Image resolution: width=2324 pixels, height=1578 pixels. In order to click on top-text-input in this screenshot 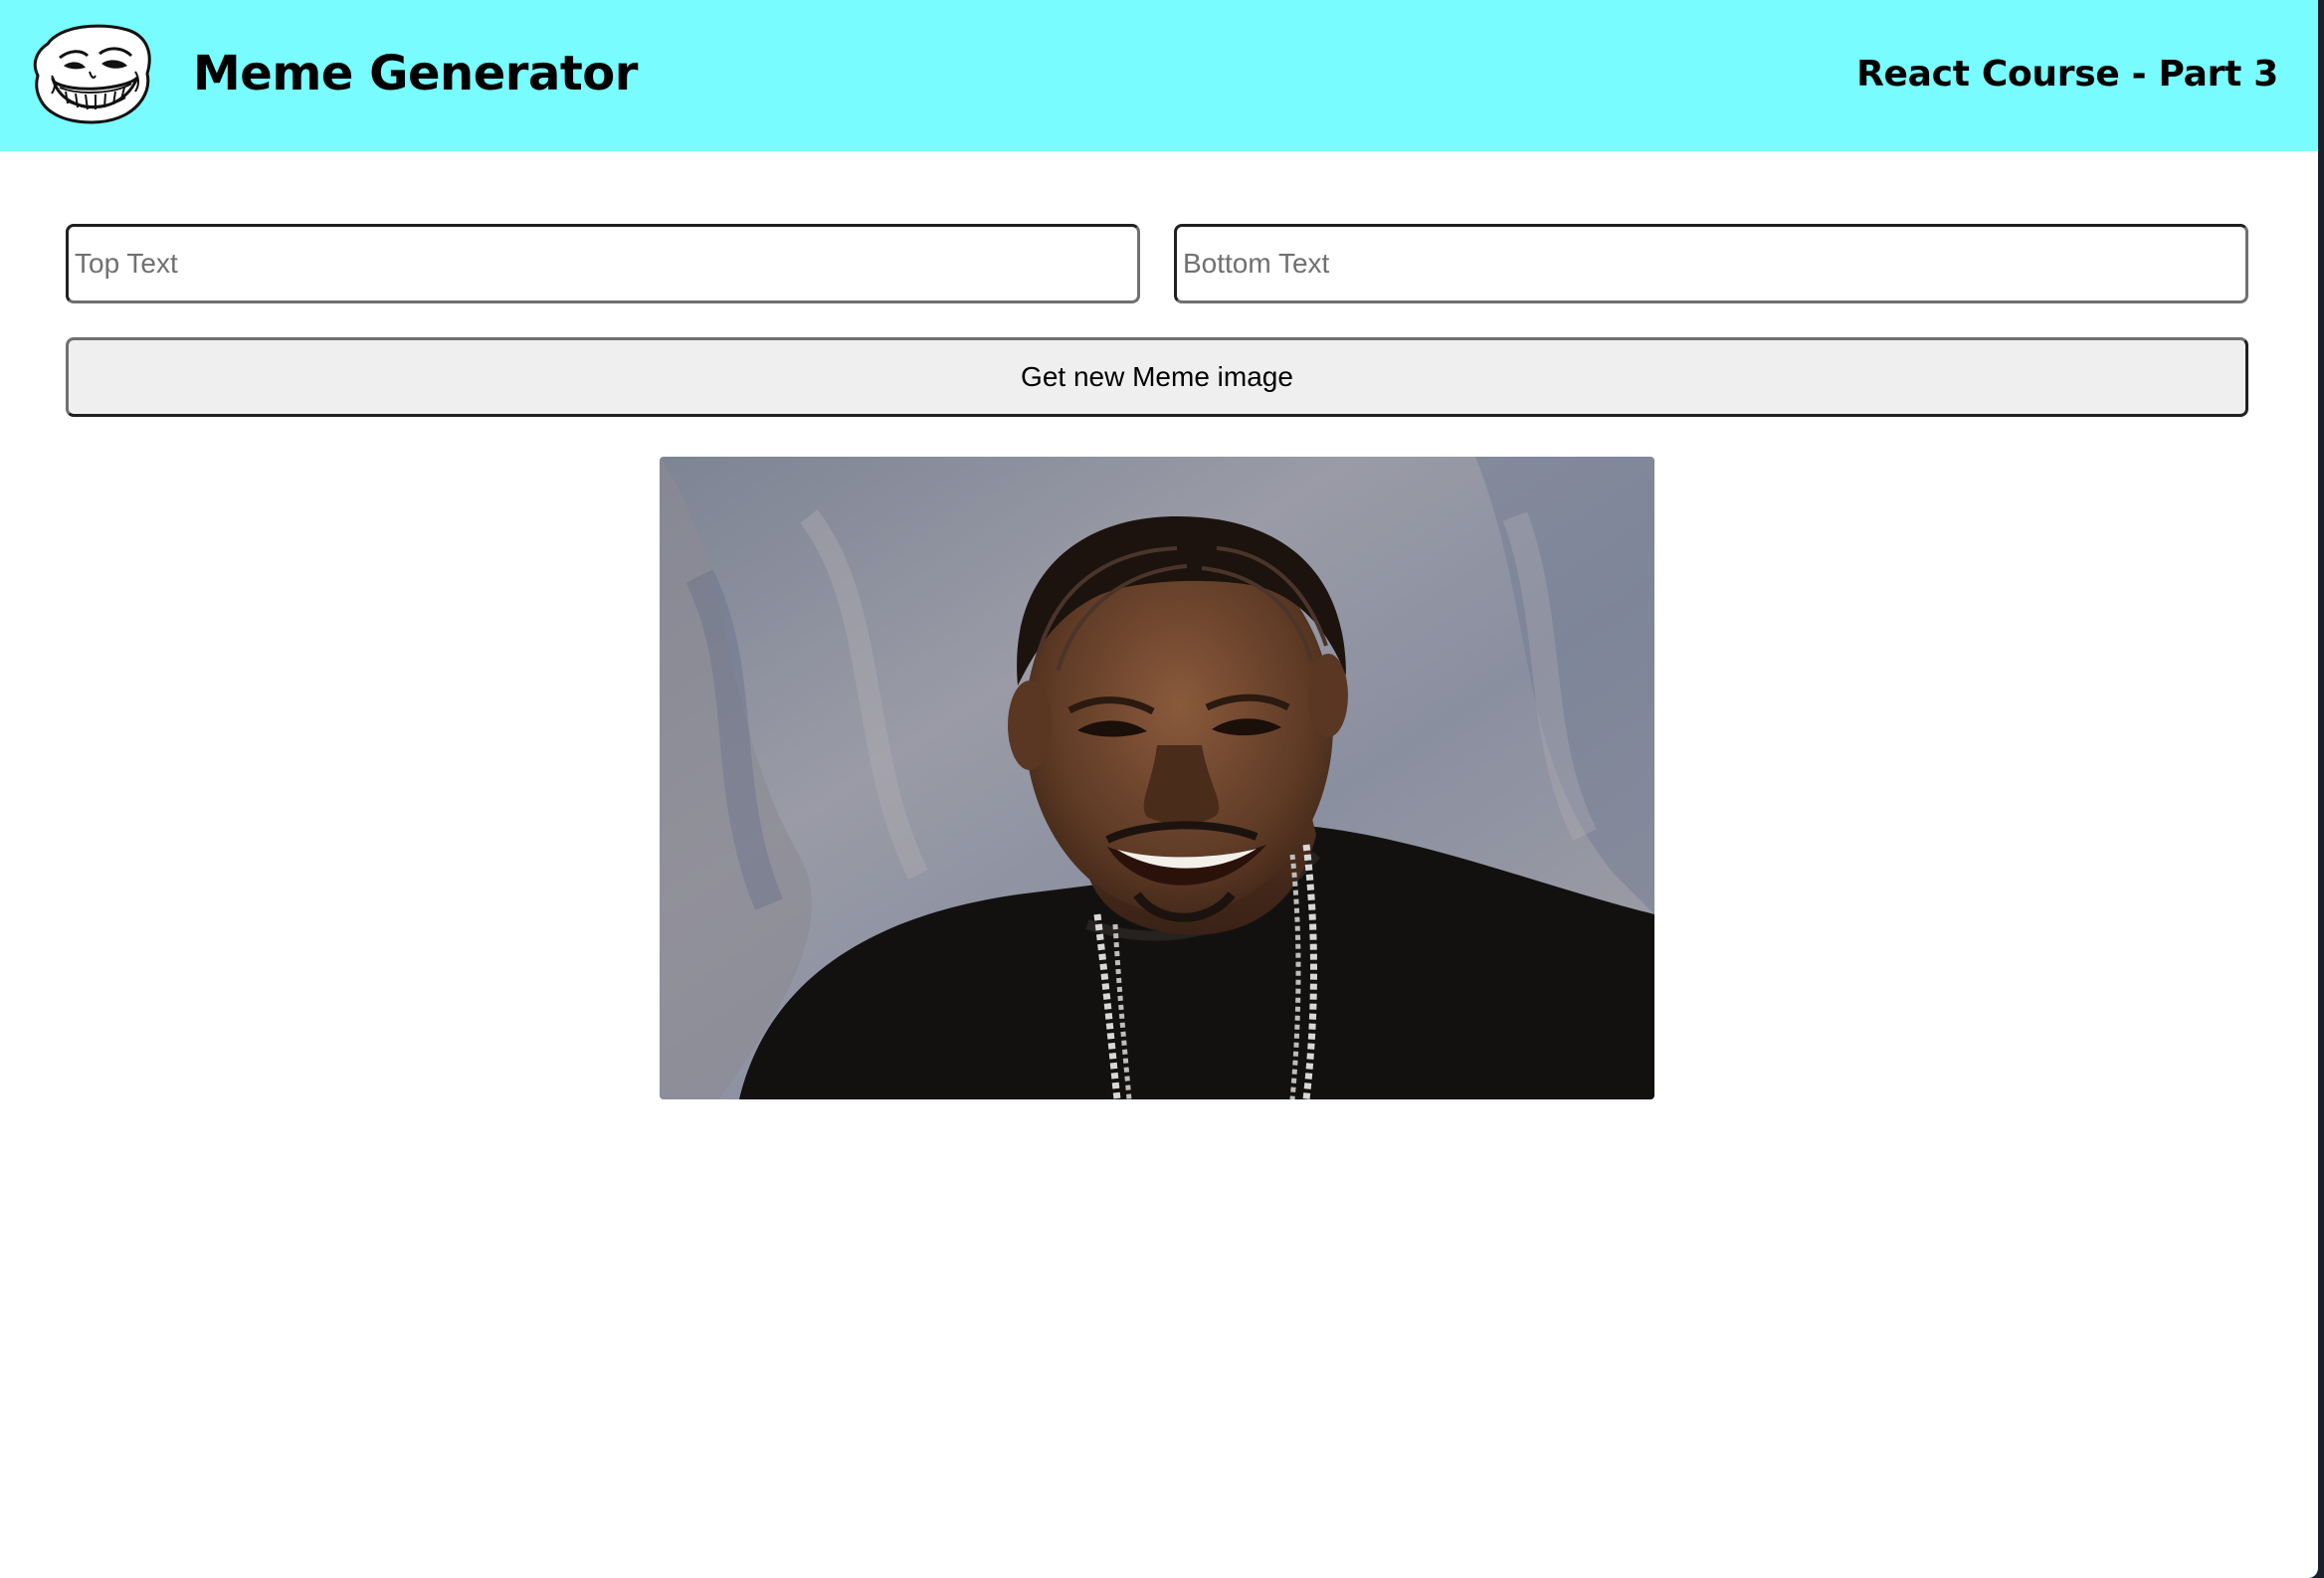, I will do `click(603, 263)`.